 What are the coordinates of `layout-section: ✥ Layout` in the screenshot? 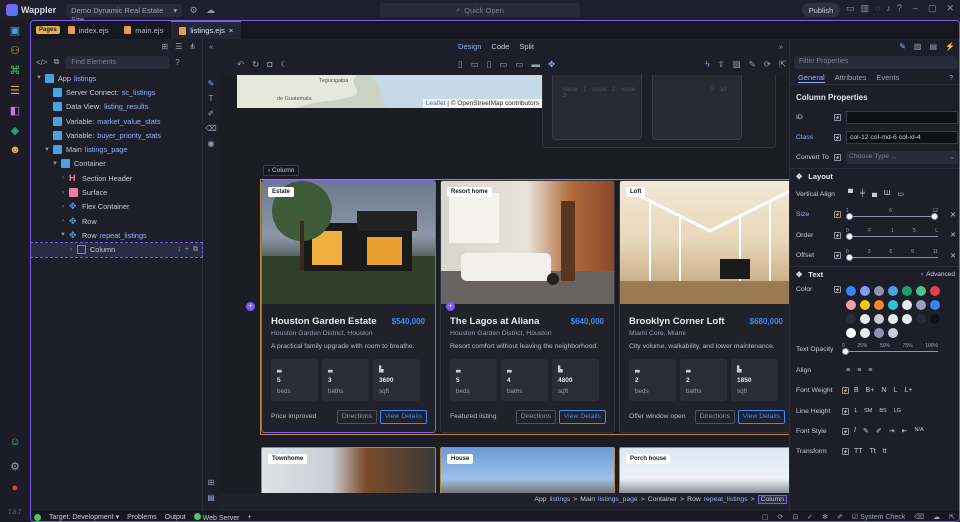 It's located at (874, 176).